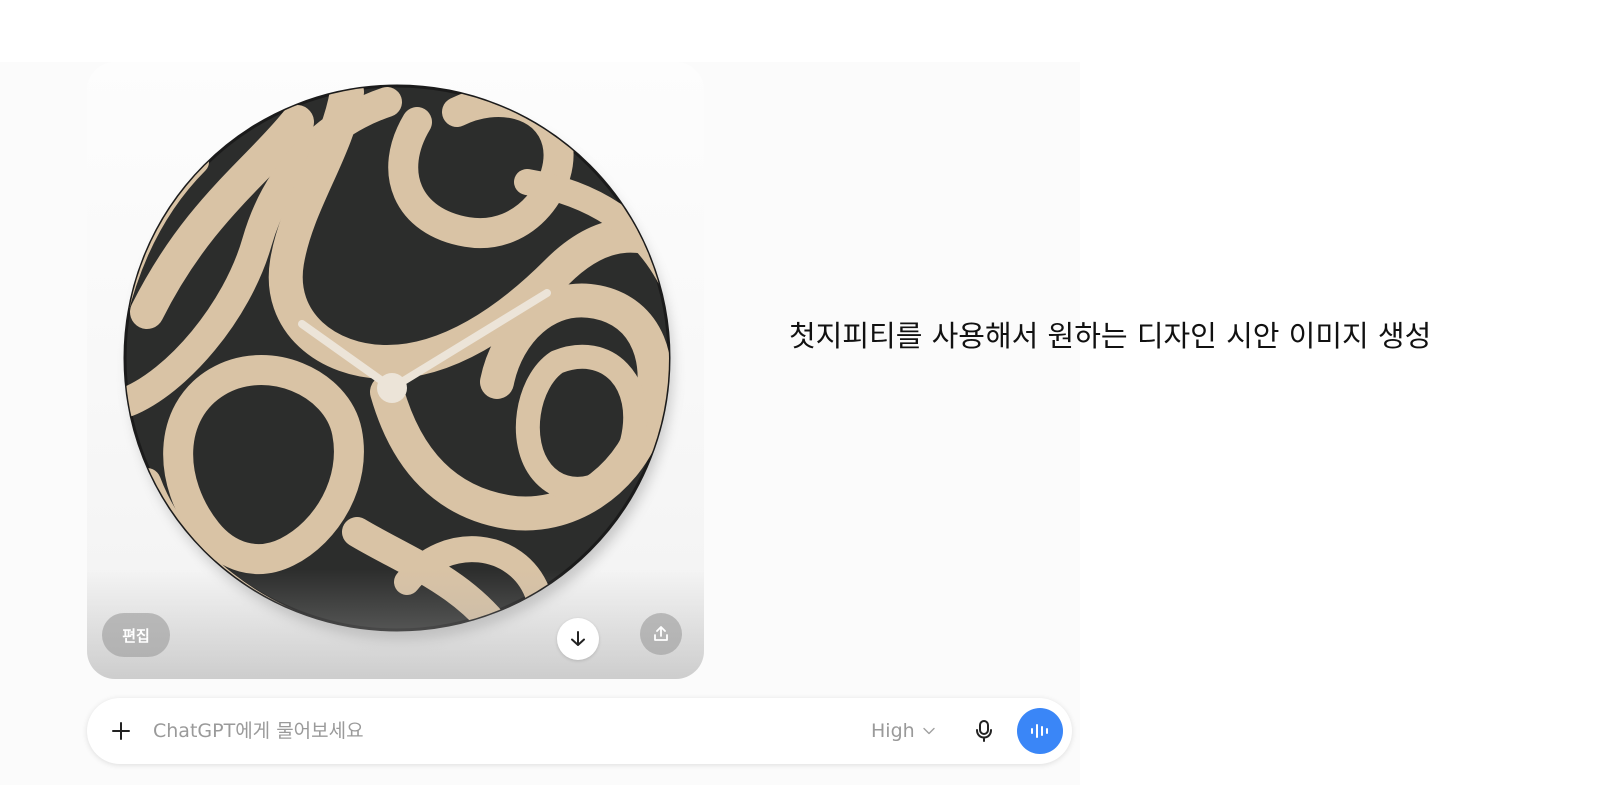 This screenshot has width=1600, height=785. I want to click on model-select: High, so click(903, 731).